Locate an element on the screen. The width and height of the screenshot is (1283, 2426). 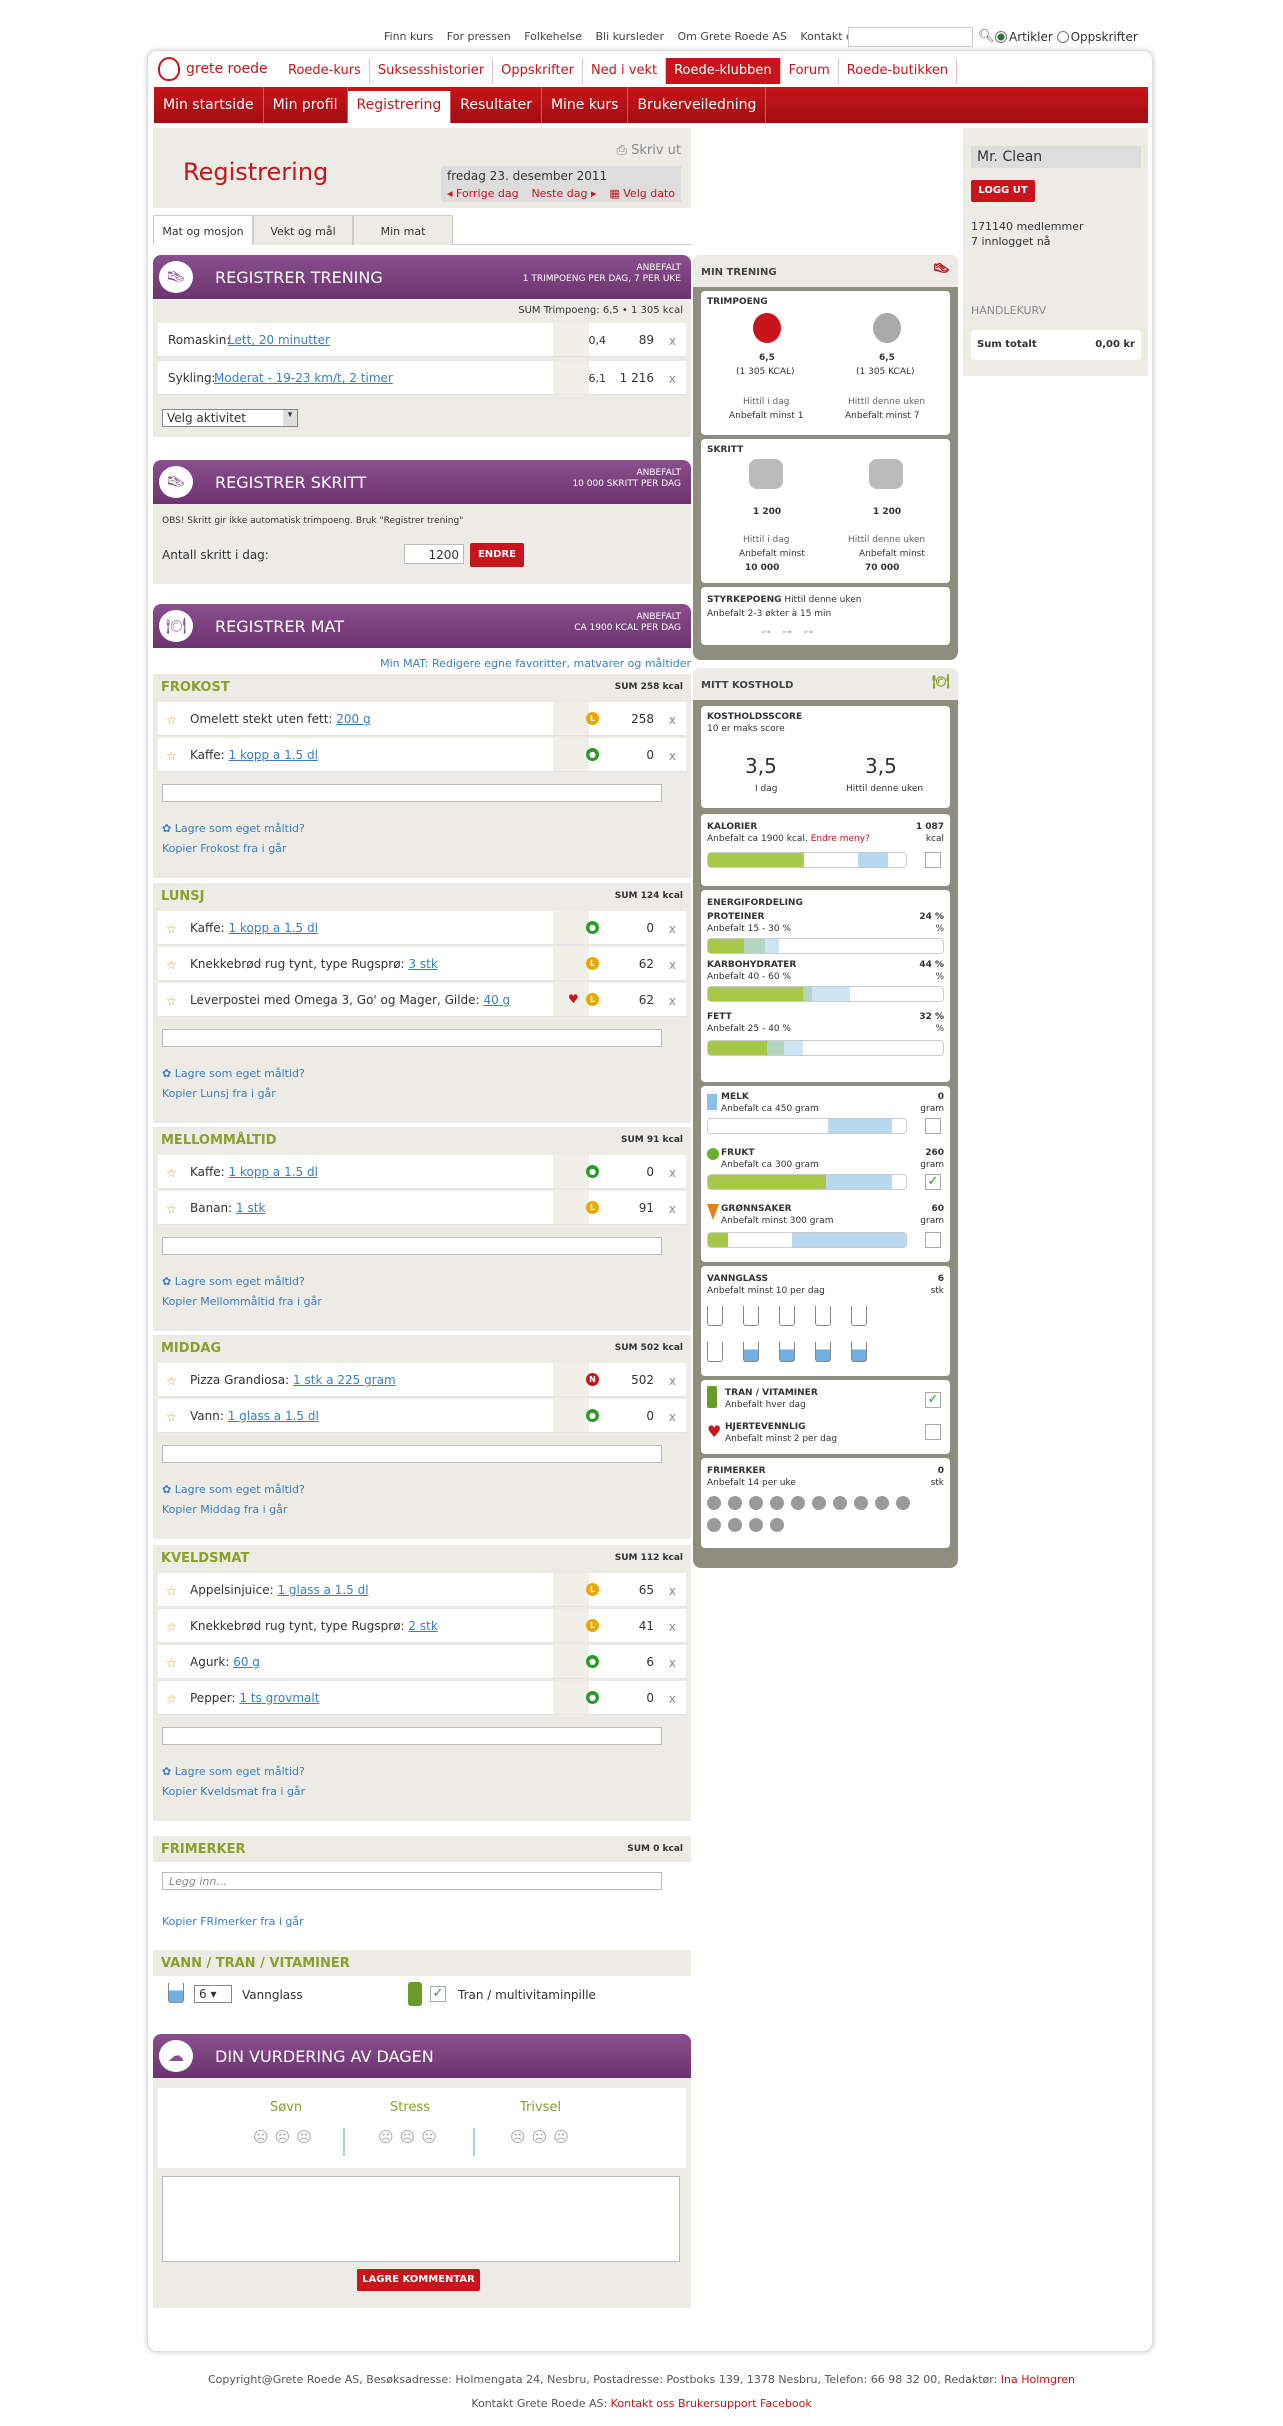
logout-button: LOGG UT is located at coordinates (1003, 191).